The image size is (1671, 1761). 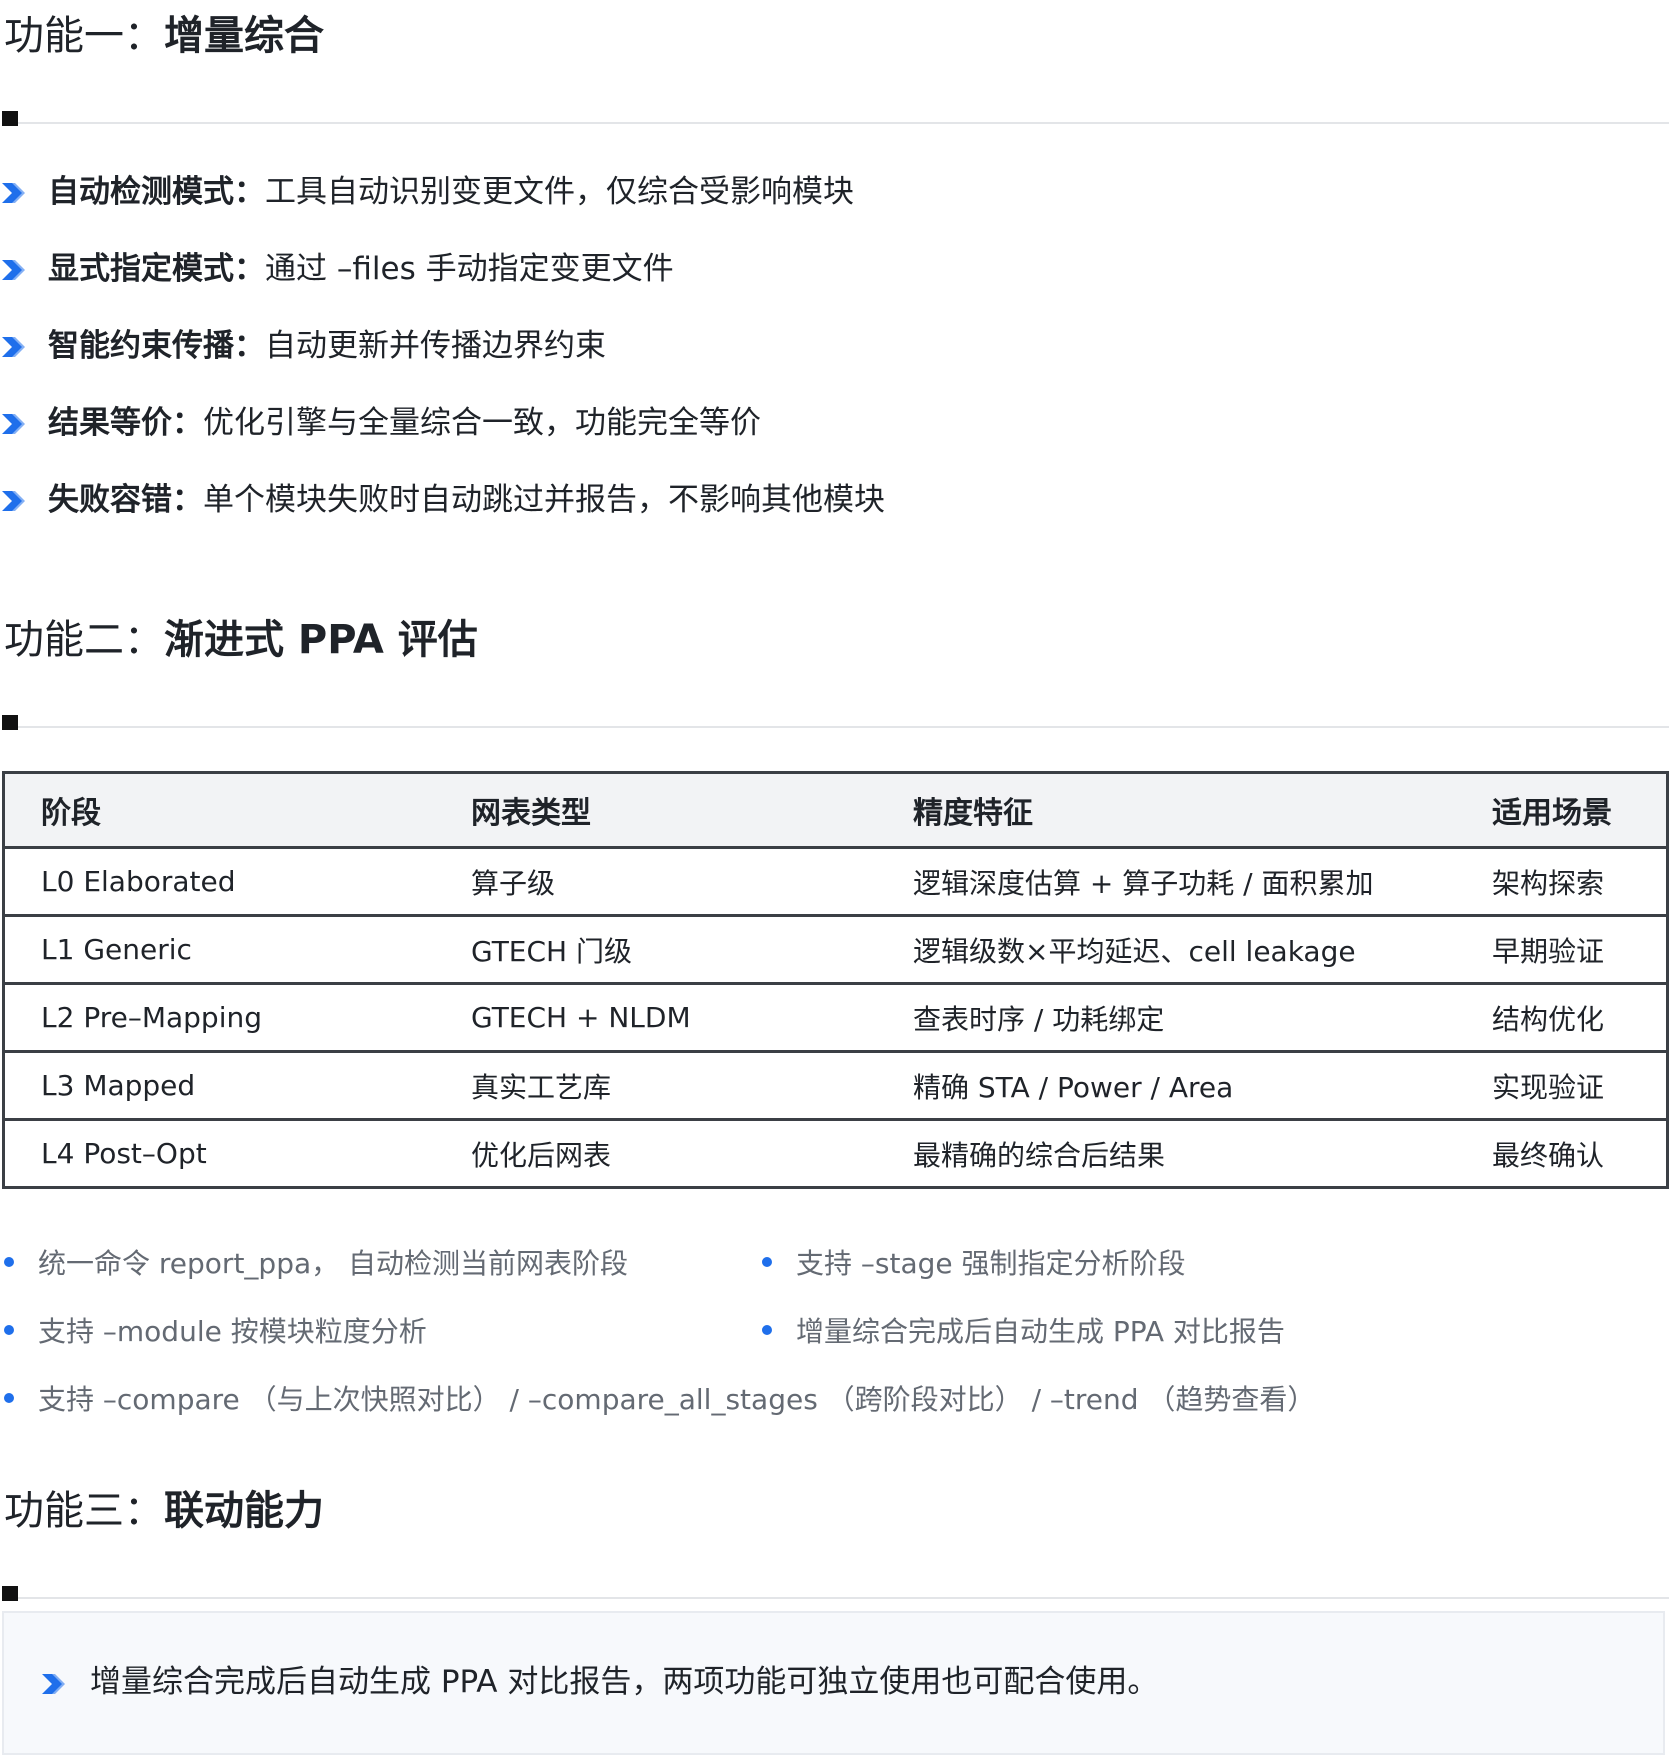 I want to click on section-title-ppa-evaluation: 功能二：渐进式 PPA 评估, so click(x=241, y=640).